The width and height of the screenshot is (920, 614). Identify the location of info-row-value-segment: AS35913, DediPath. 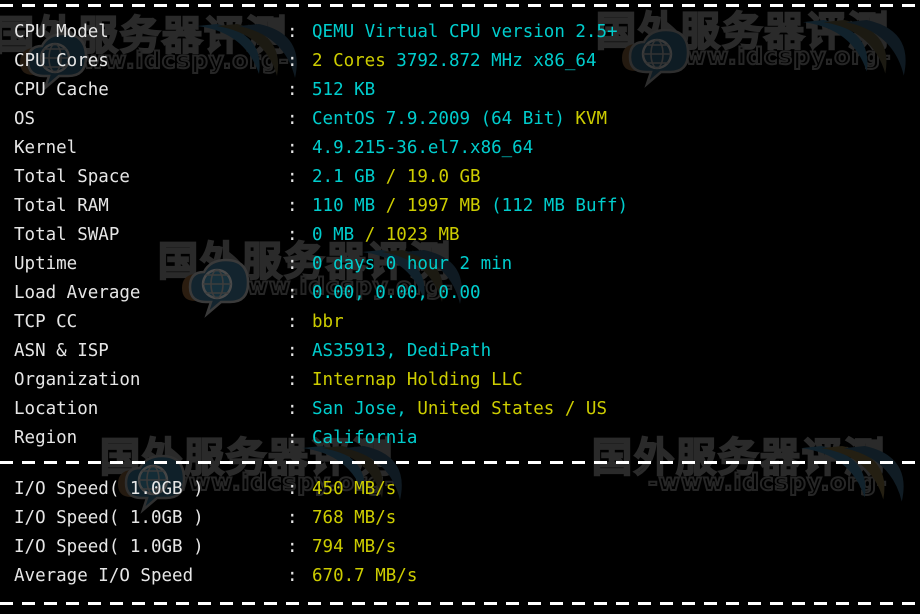
(402, 351).